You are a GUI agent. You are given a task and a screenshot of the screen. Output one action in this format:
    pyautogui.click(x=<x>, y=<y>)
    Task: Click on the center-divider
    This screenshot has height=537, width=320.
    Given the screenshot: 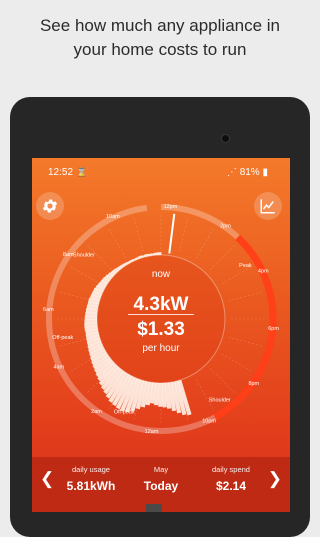 What is the action you would take?
    pyautogui.click(x=161, y=314)
    